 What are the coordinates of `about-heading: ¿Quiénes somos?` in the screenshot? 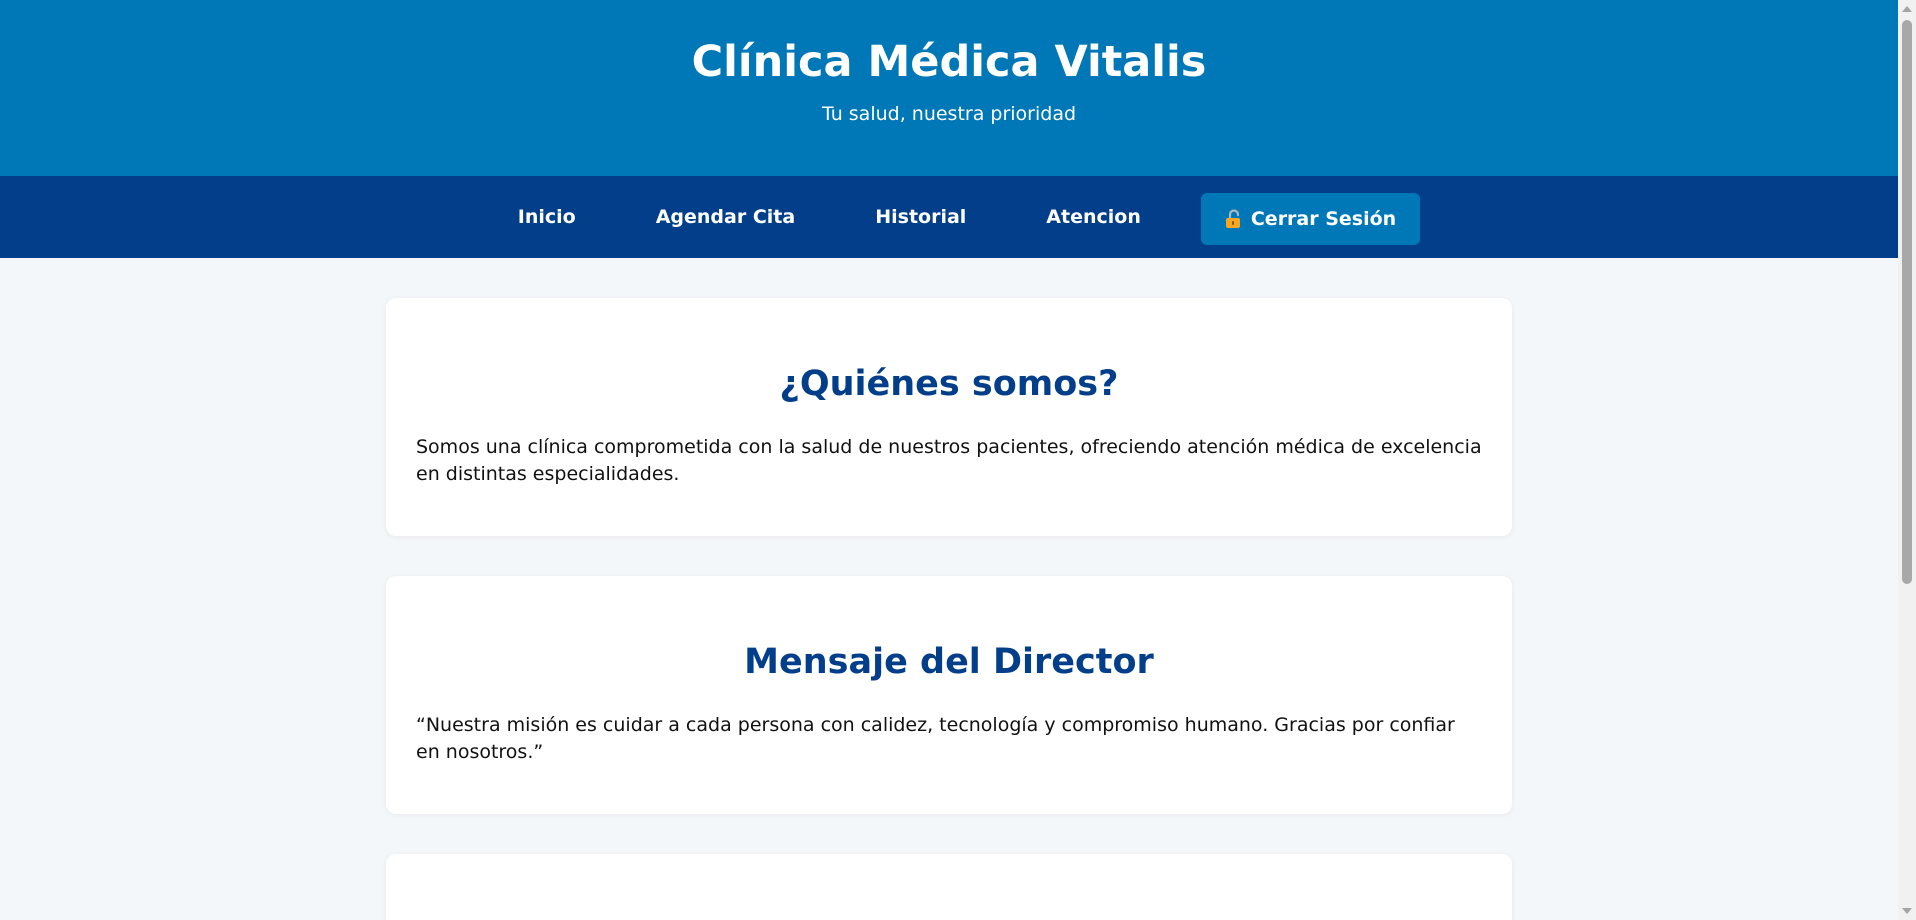 It's located at (949, 384).